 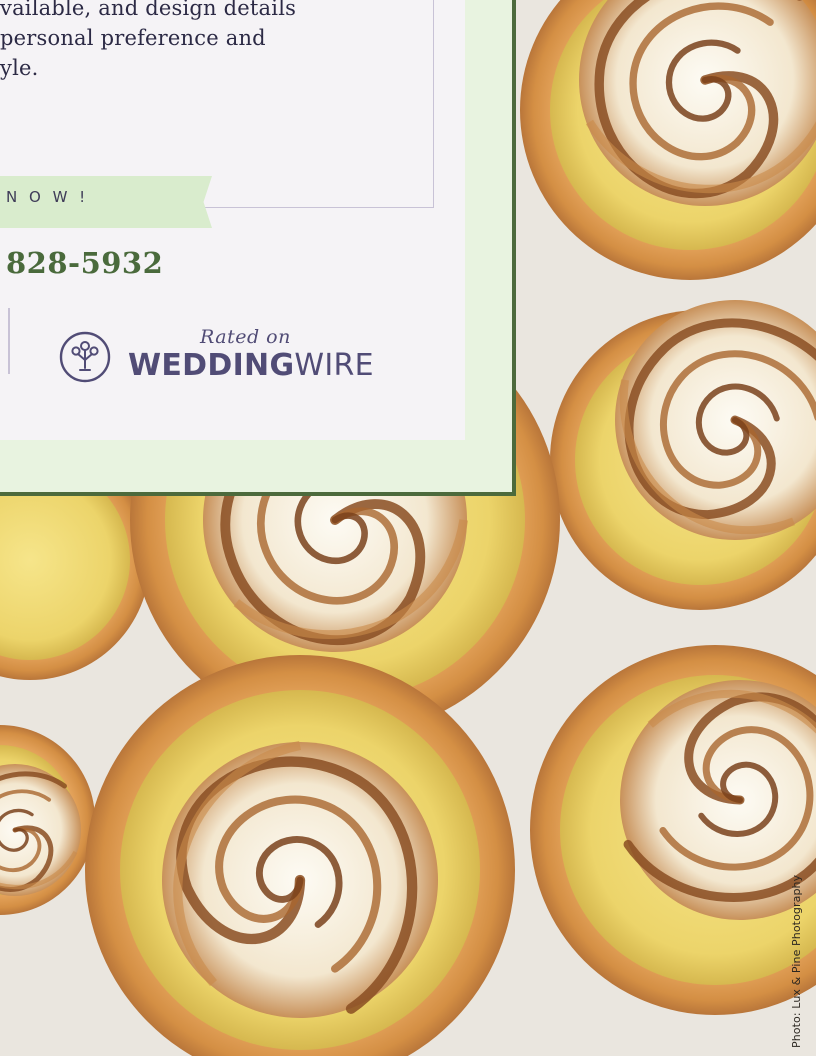 I want to click on brand-bold: WEDDING, so click(x=211, y=365).